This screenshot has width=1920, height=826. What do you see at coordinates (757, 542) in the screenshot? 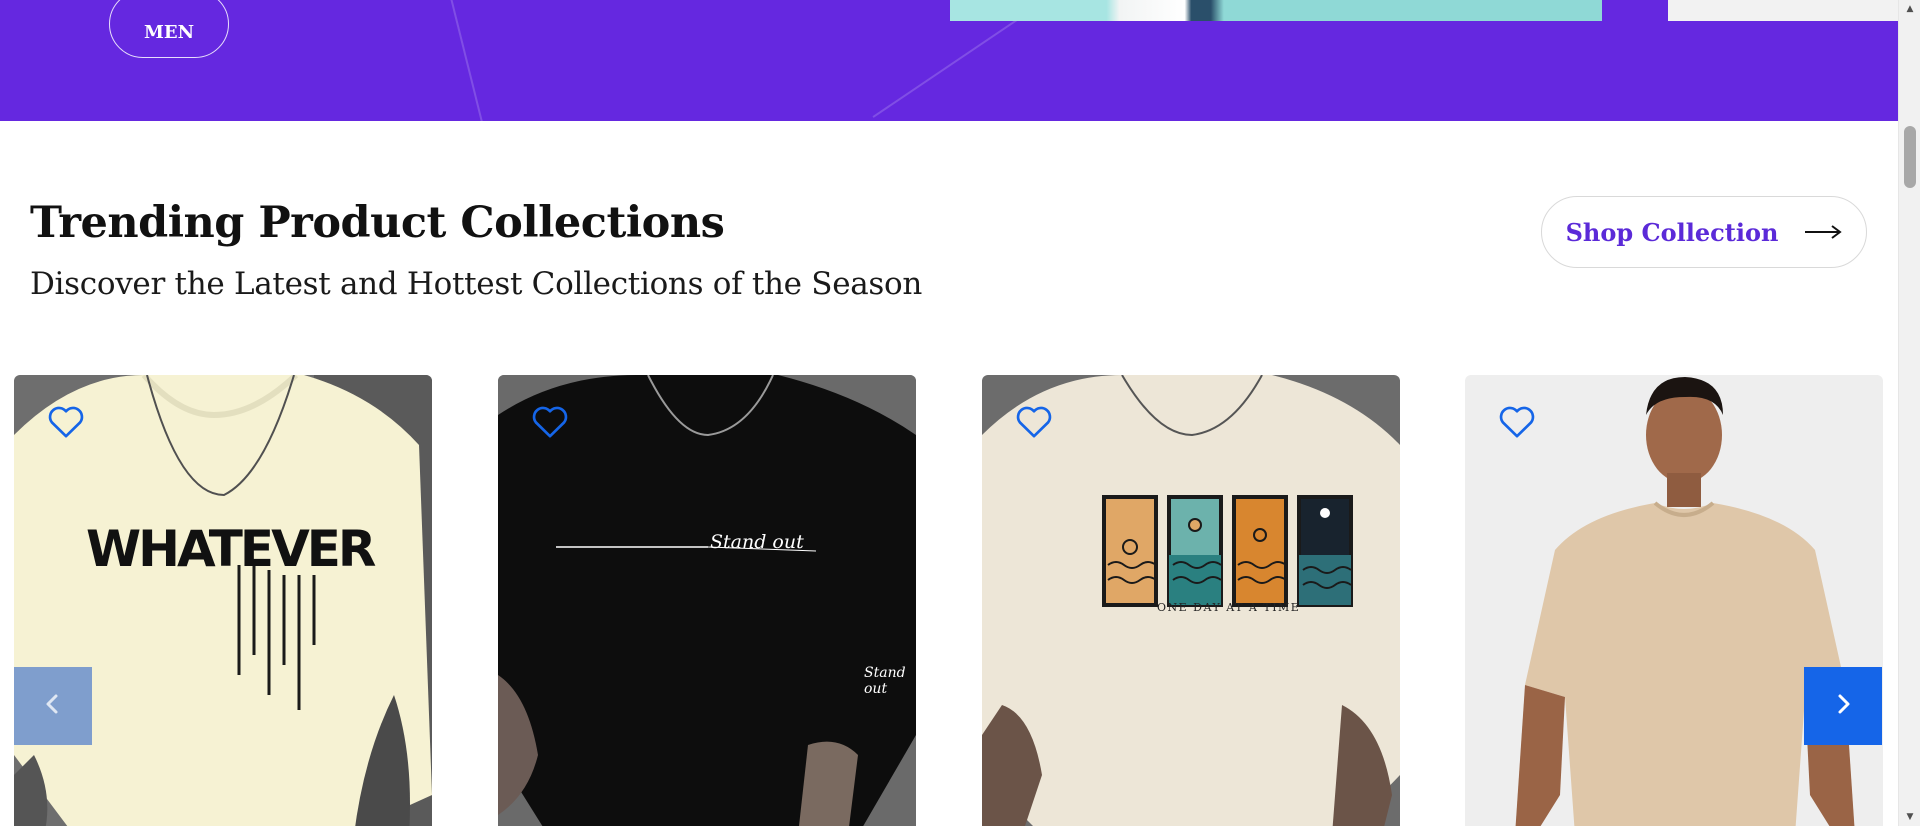
I see `print-text: Stand out` at bounding box center [757, 542].